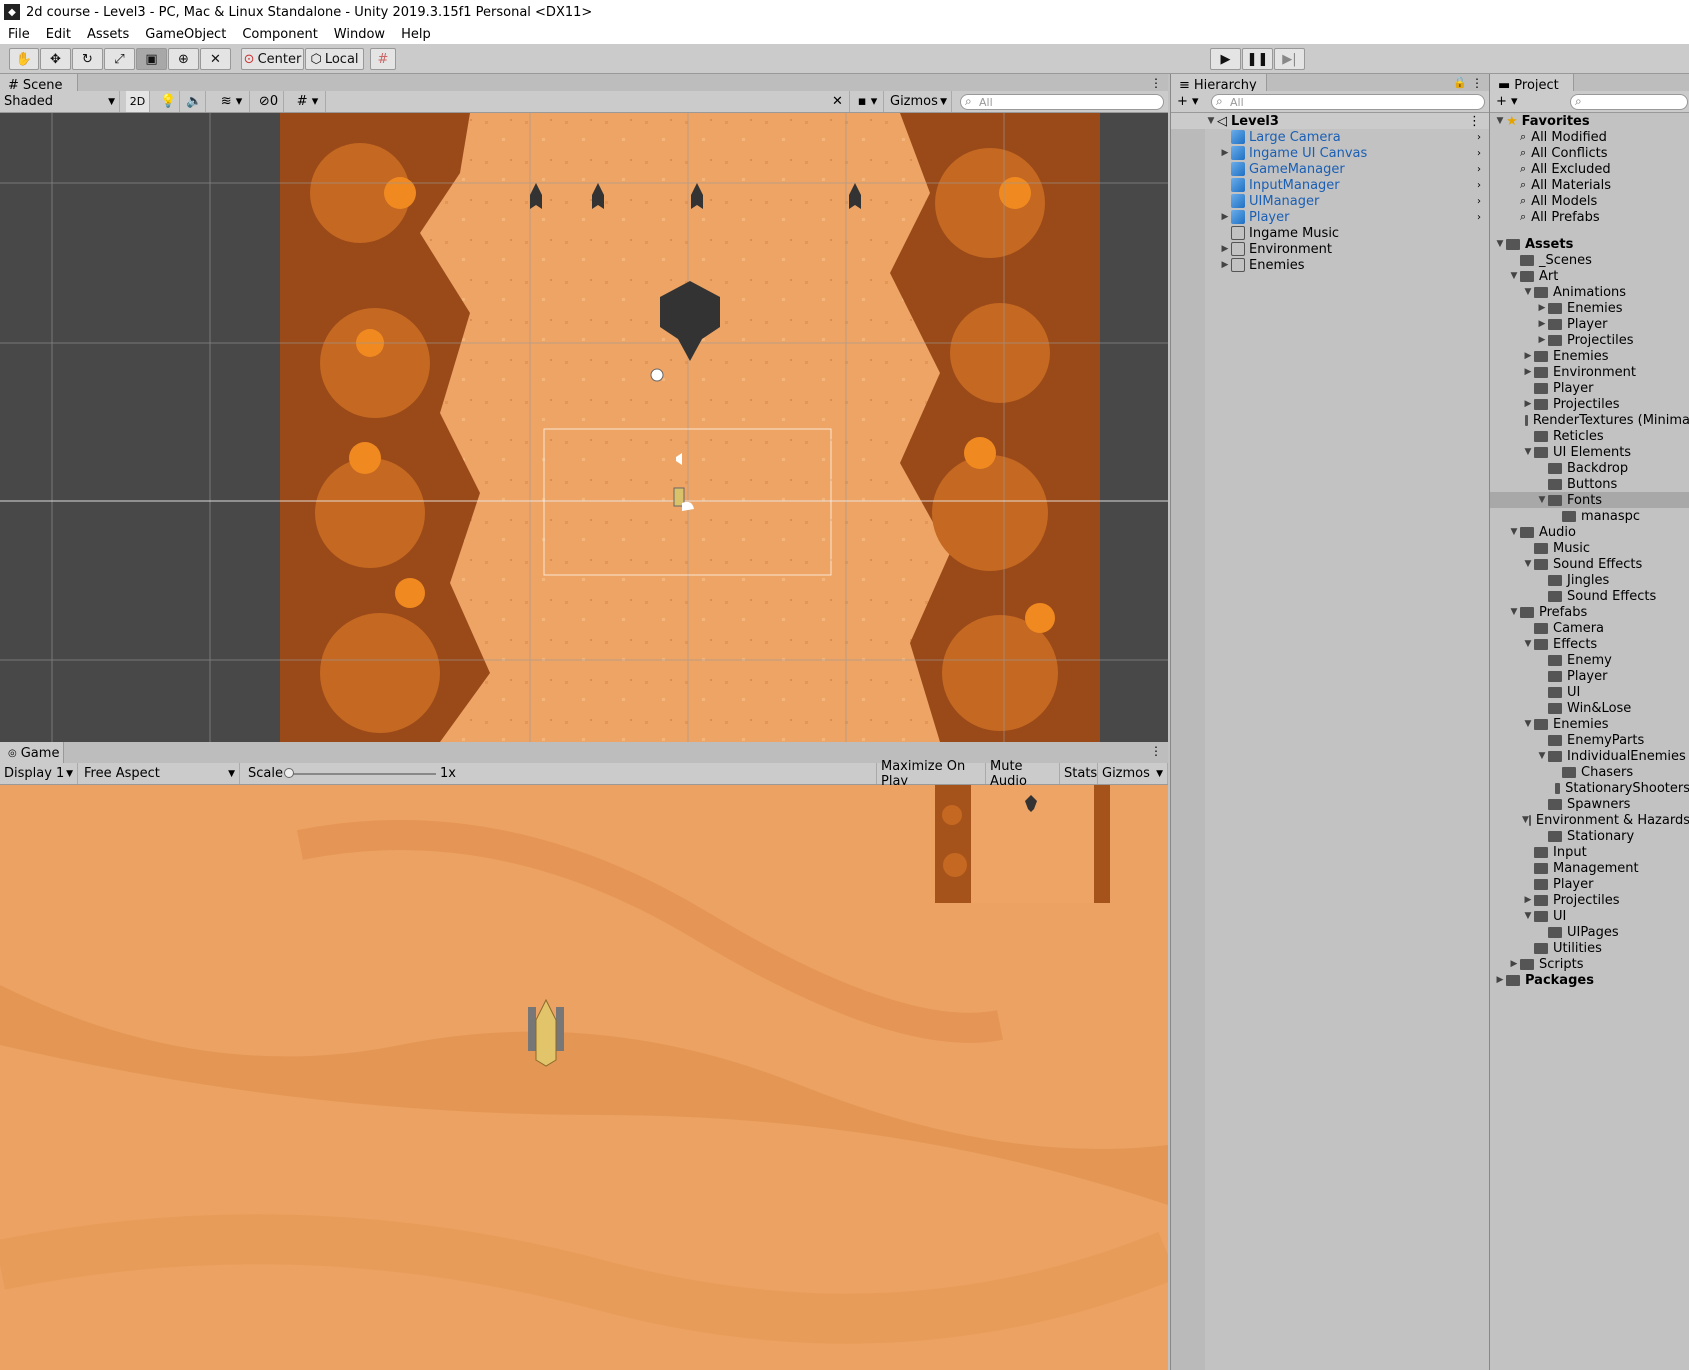 This screenshot has width=1689, height=1370. What do you see at coordinates (232, 101) in the screenshot?
I see `effects-icon: ≋ ▾` at bounding box center [232, 101].